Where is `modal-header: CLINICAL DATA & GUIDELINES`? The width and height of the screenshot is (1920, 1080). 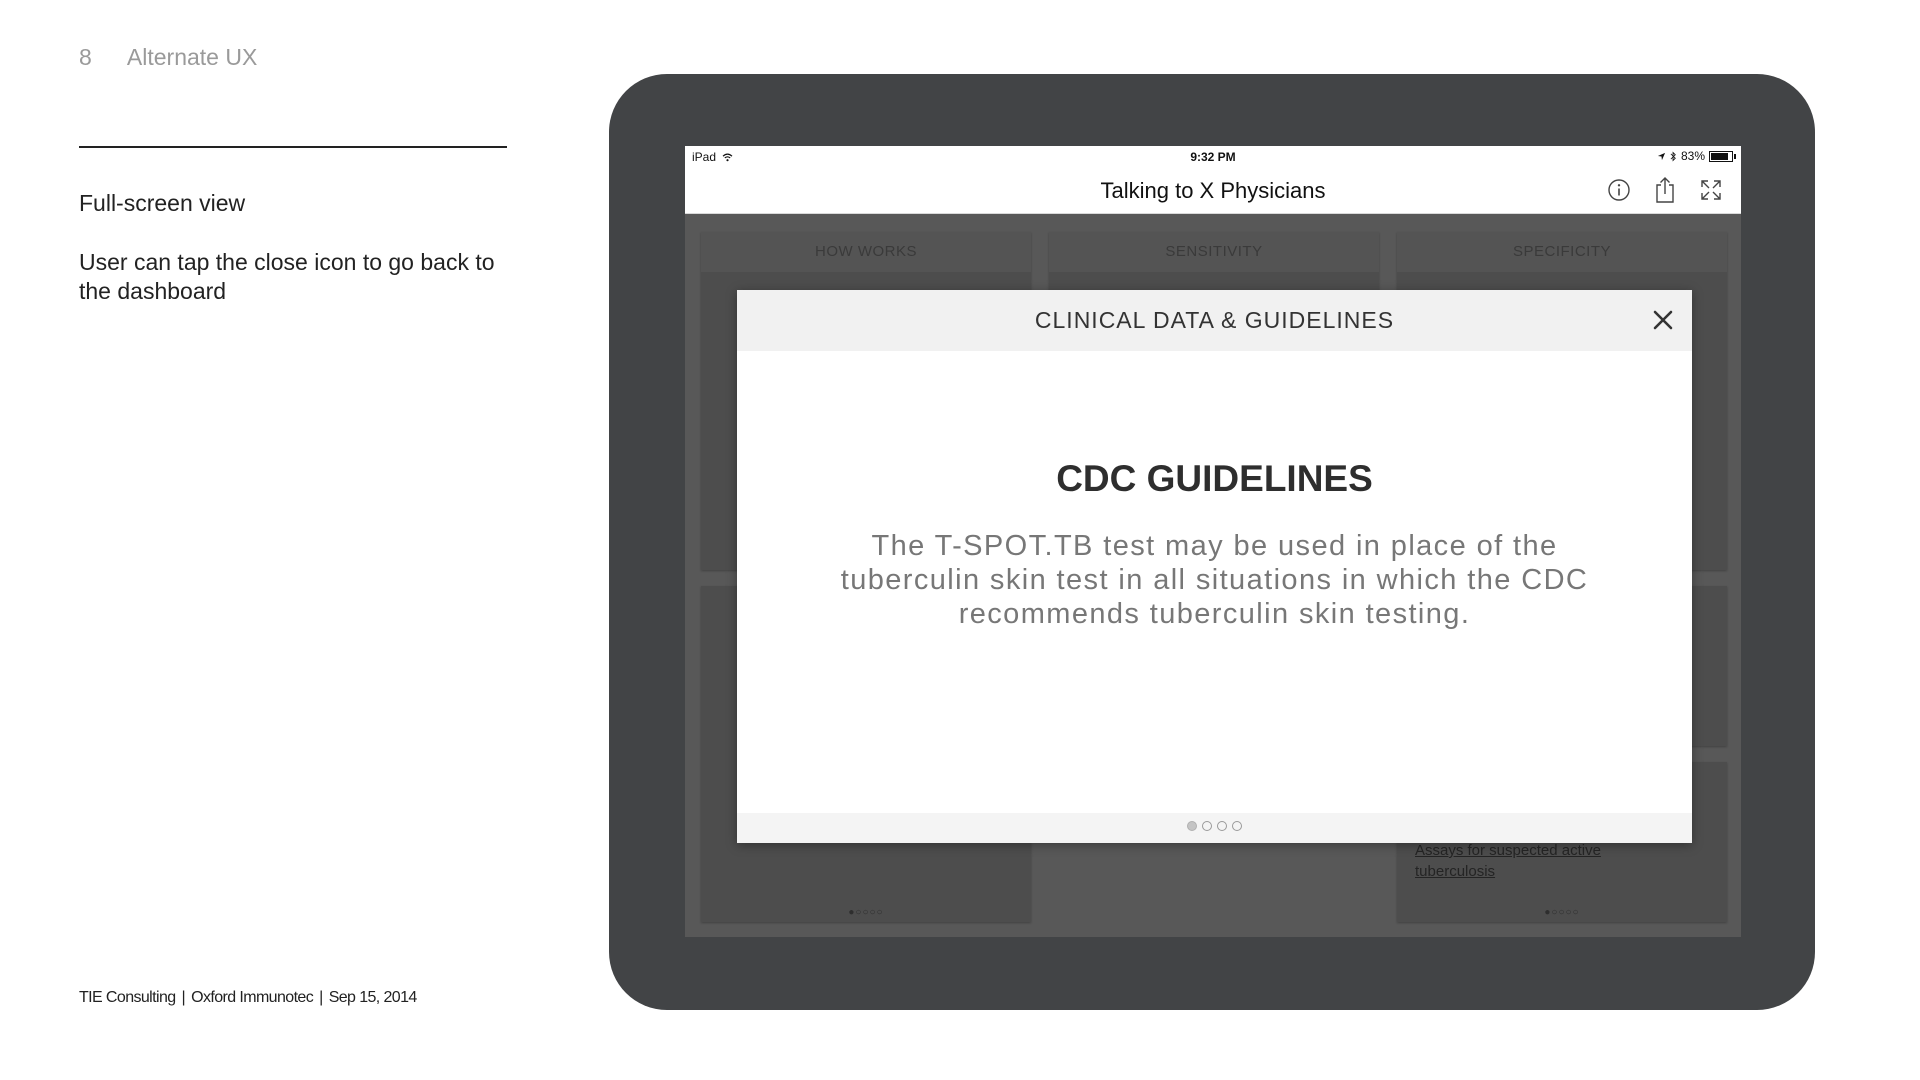
modal-header: CLINICAL DATA & GUIDELINES is located at coordinates (1214, 320).